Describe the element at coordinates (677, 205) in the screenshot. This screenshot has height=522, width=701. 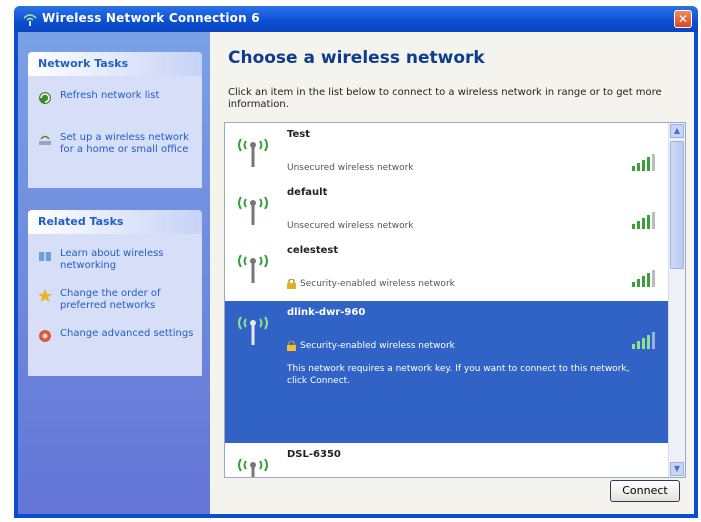
I see `scroll-thumb` at that location.